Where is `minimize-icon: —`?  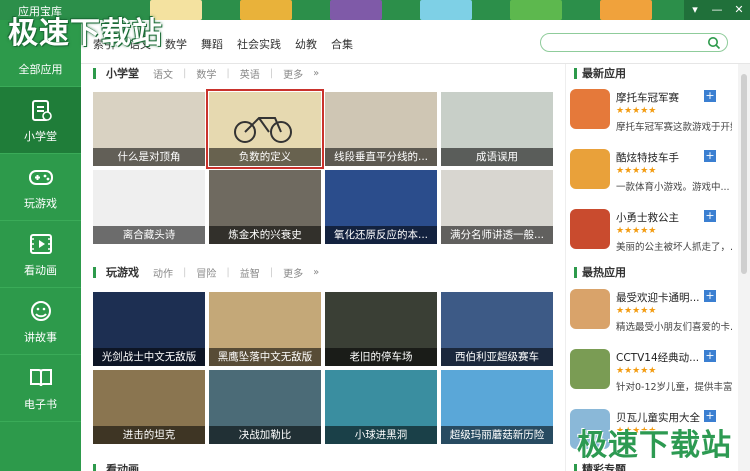 minimize-icon: — is located at coordinates (717, 10).